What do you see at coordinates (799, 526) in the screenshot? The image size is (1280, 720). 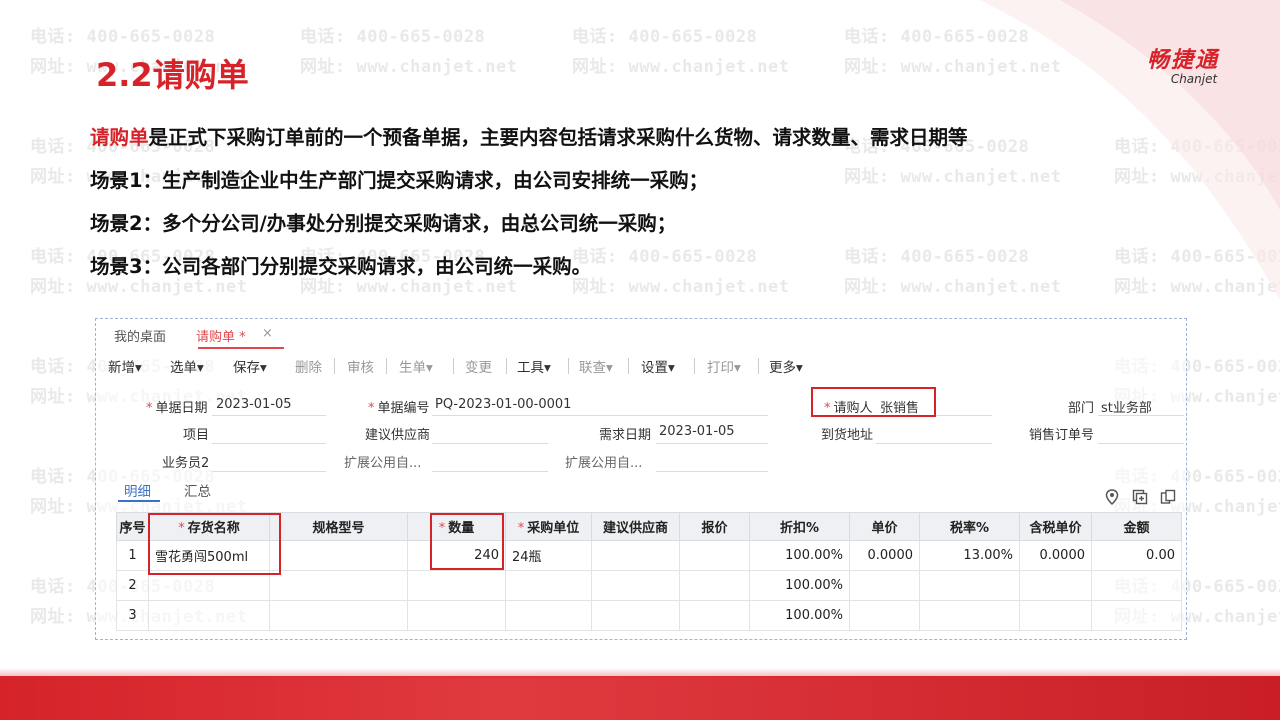 I see `col-header-discount: 折扣%` at bounding box center [799, 526].